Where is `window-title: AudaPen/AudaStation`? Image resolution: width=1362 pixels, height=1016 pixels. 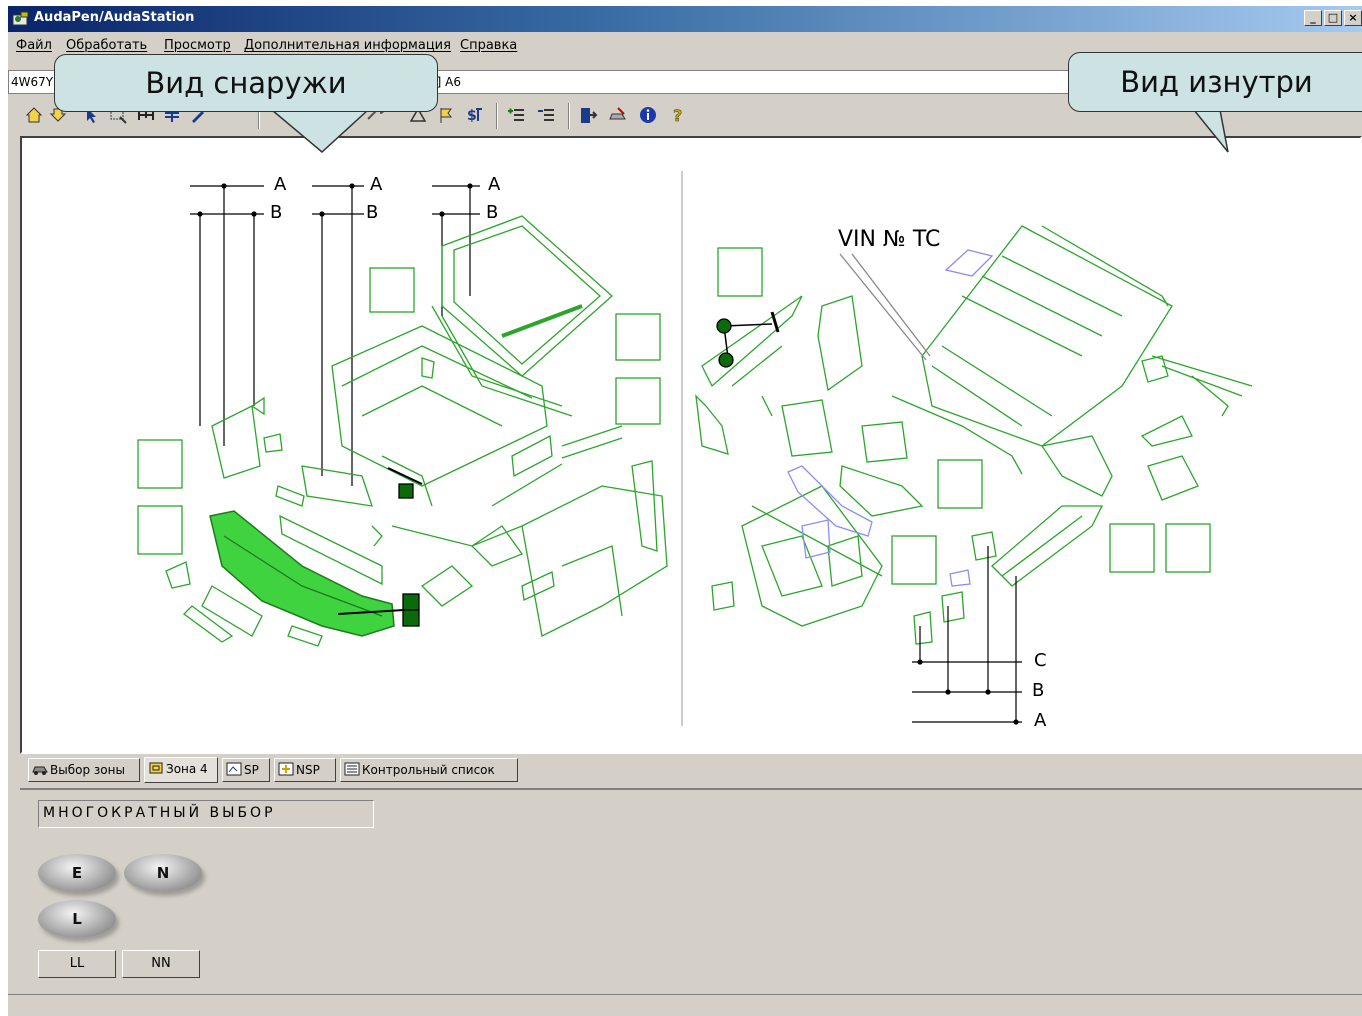
window-title: AudaPen/AudaStation is located at coordinates (114, 17).